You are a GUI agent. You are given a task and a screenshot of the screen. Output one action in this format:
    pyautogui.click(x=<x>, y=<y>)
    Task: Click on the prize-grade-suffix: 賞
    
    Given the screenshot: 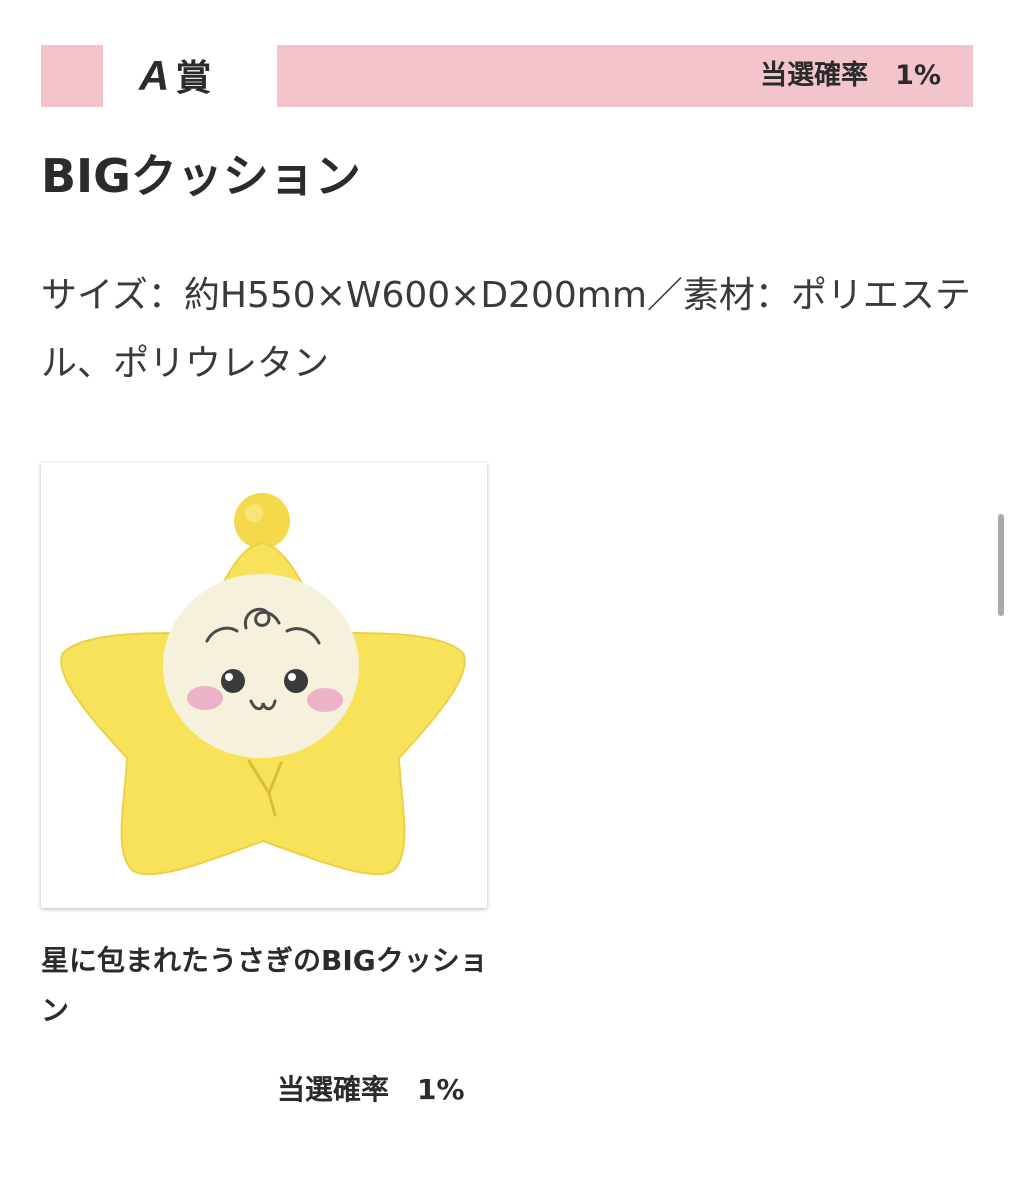 What is the action you would take?
    pyautogui.click(x=193, y=78)
    